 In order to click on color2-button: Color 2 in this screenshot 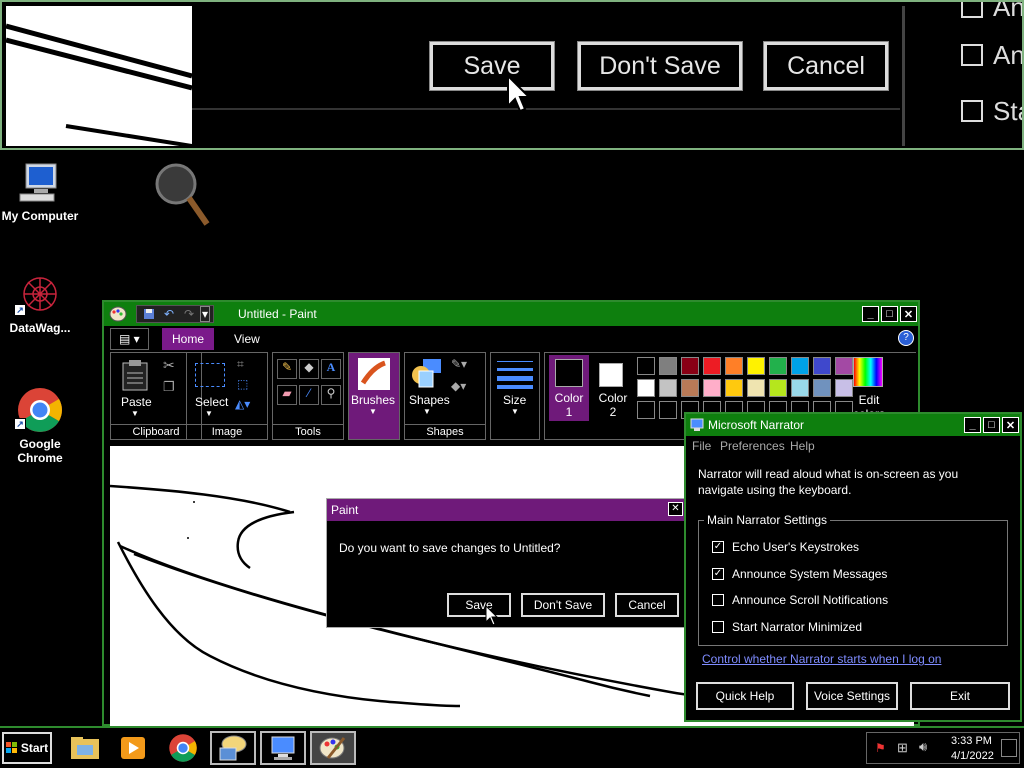, I will do `click(613, 388)`.